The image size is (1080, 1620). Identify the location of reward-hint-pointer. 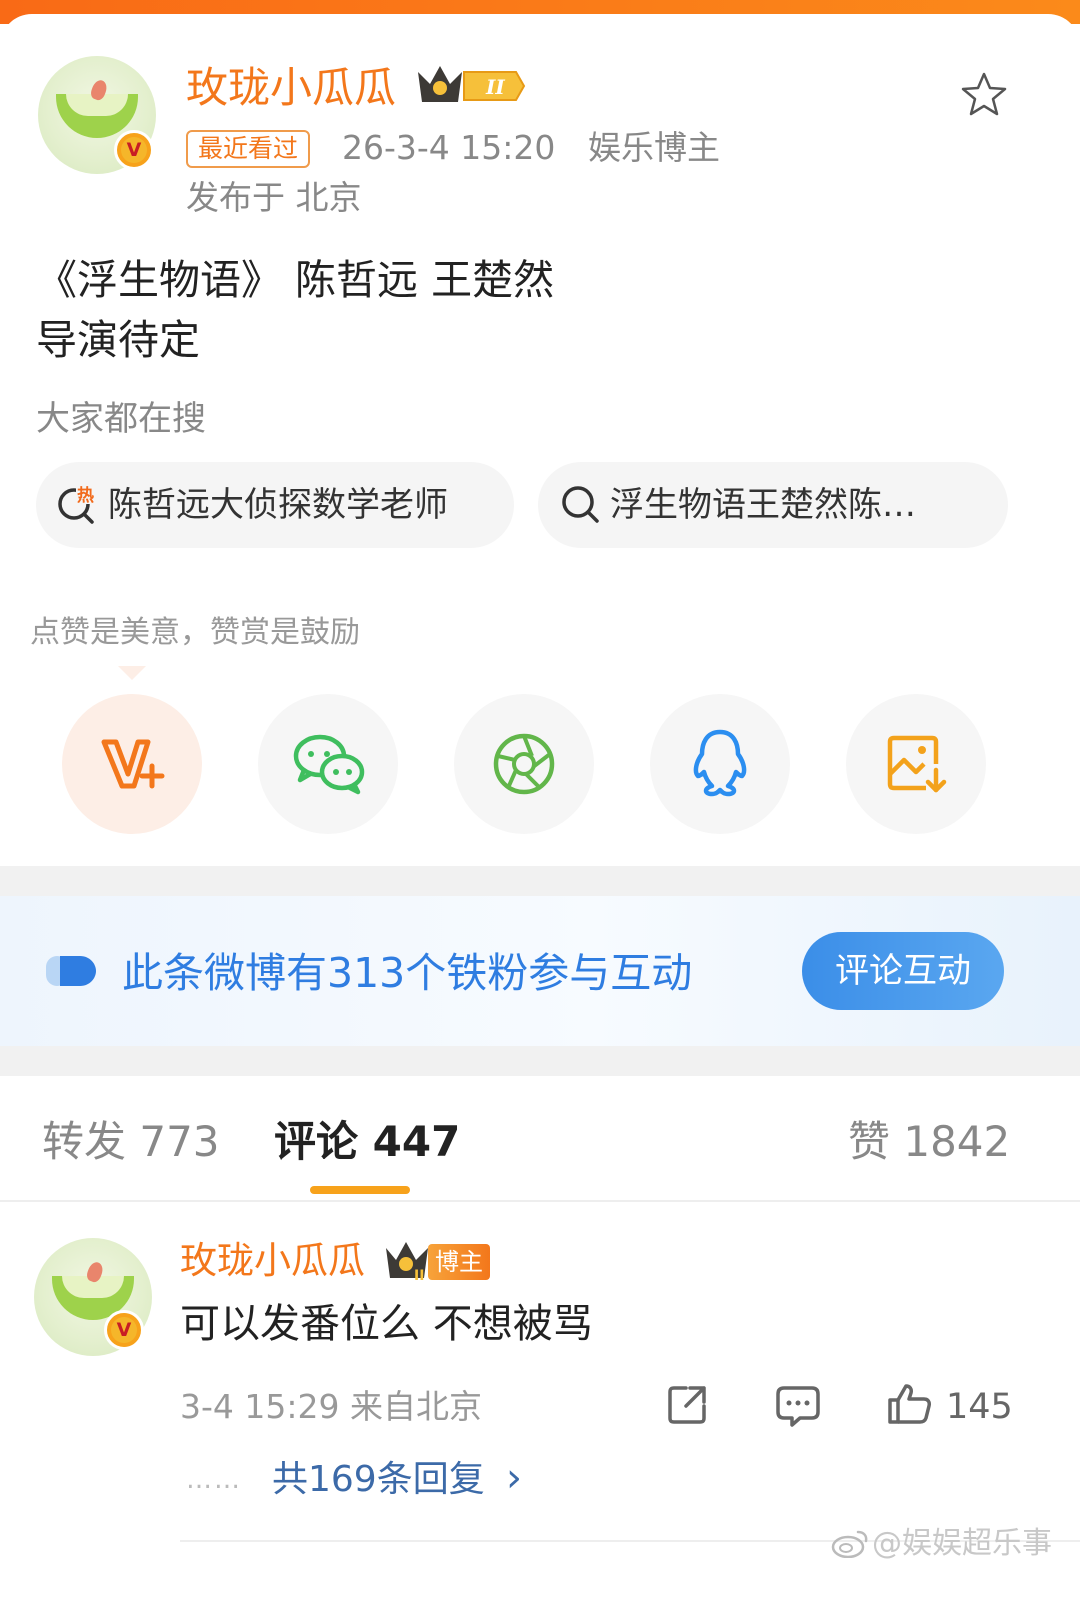
(132, 673).